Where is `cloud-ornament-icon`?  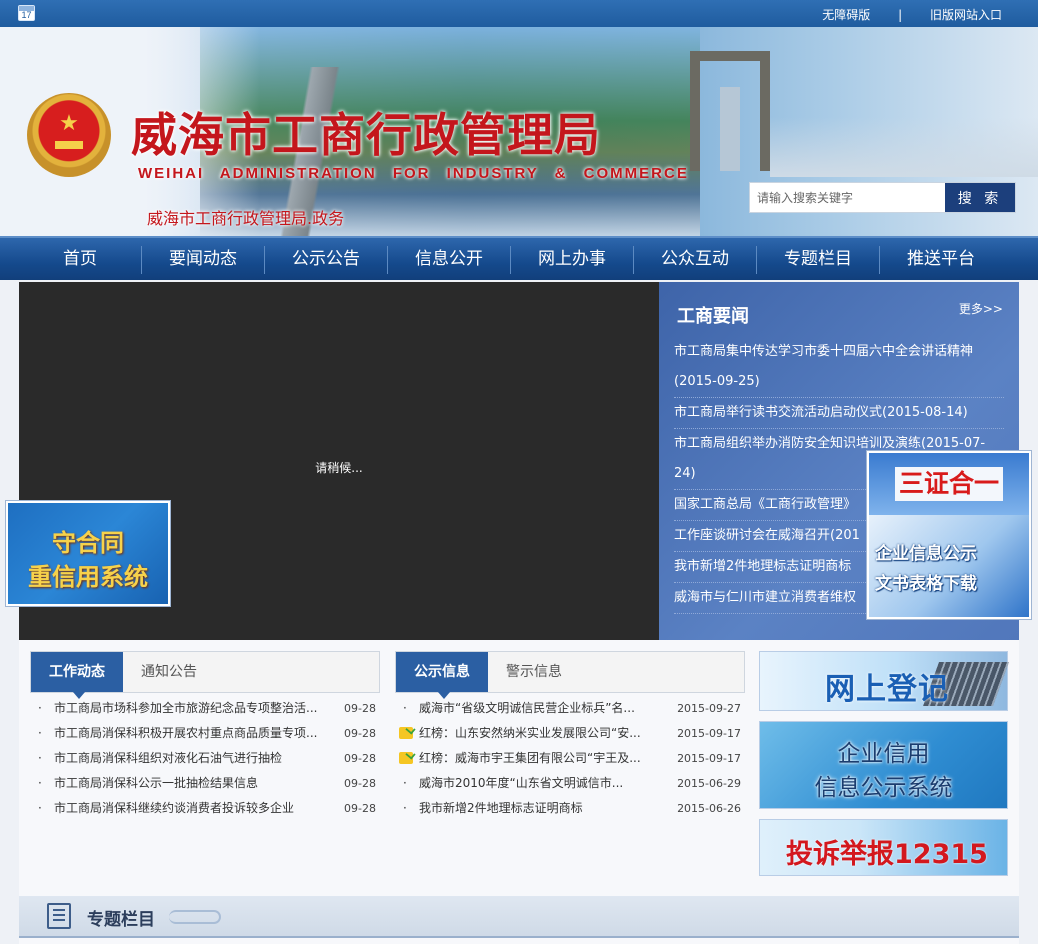
cloud-ornament-icon is located at coordinates (195, 917).